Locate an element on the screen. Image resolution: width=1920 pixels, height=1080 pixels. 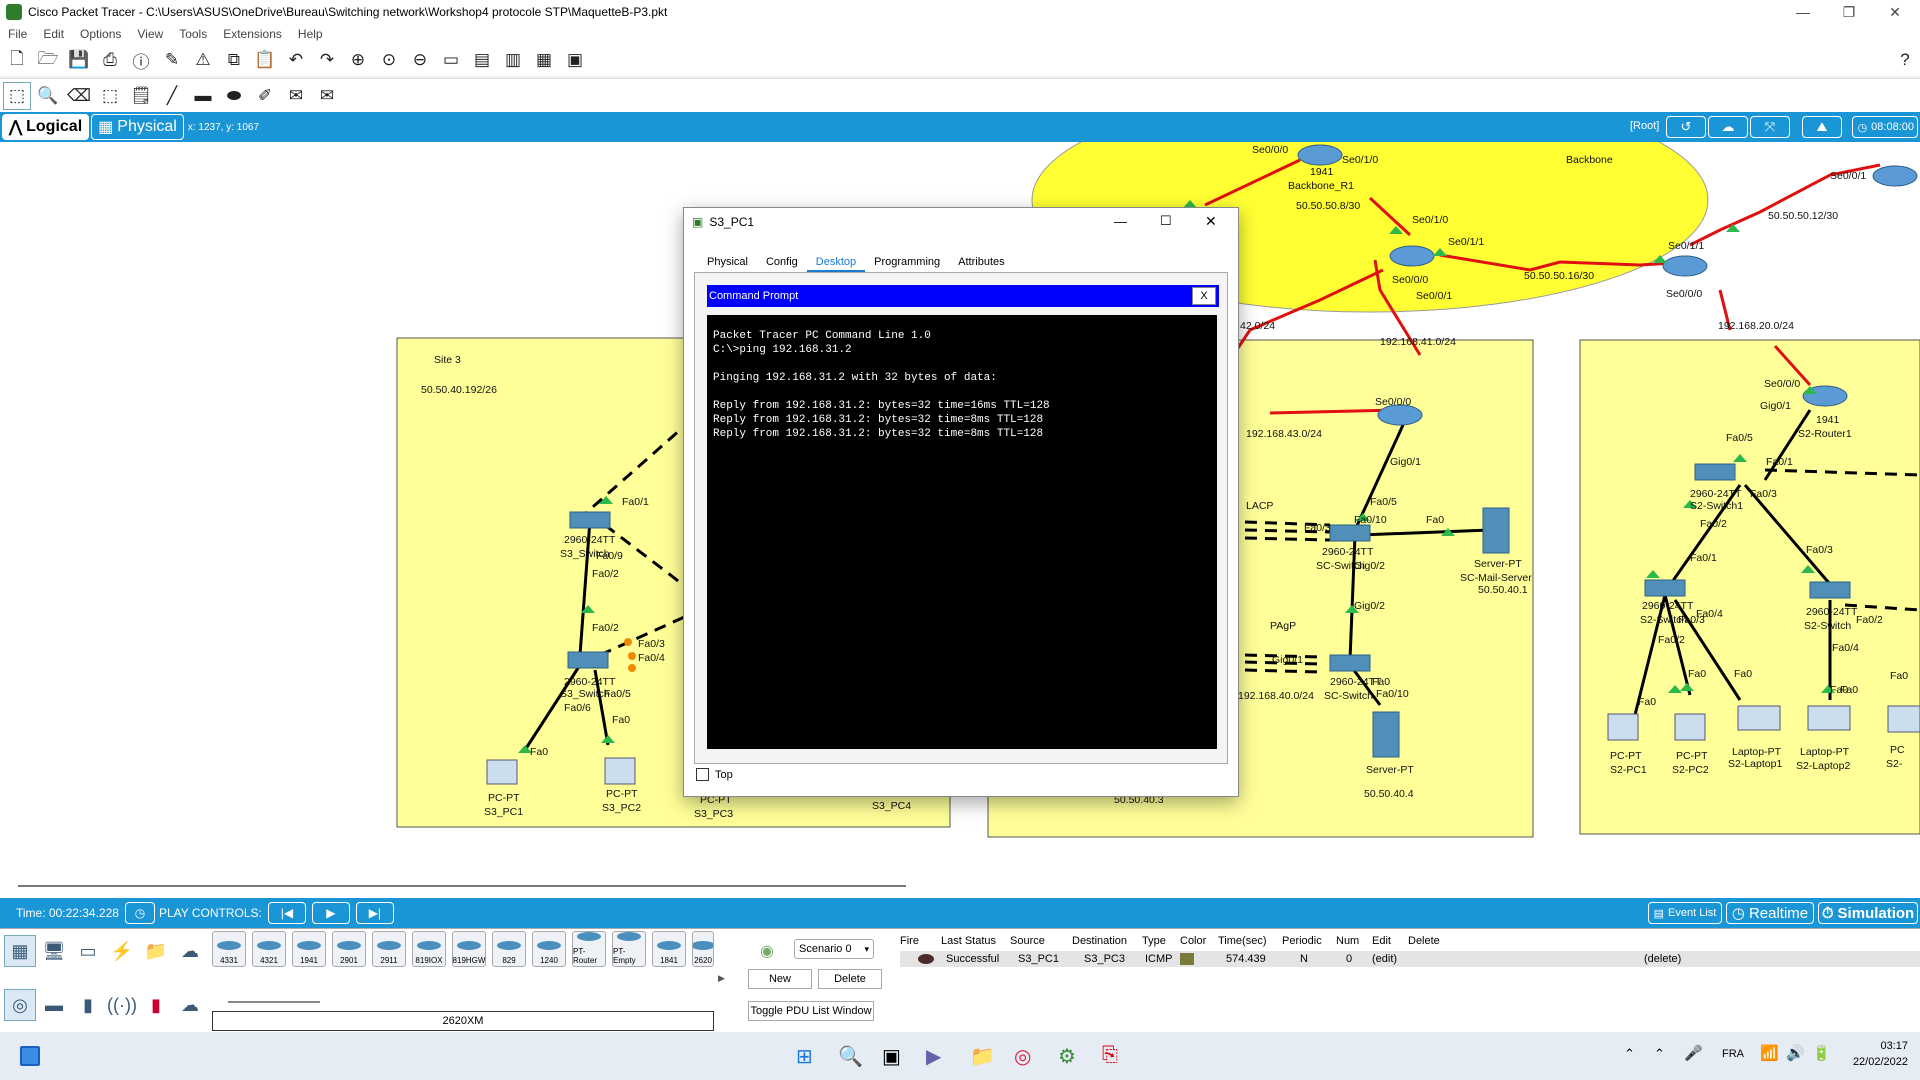
select-icon: ⬚ is located at coordinates (17, 95).